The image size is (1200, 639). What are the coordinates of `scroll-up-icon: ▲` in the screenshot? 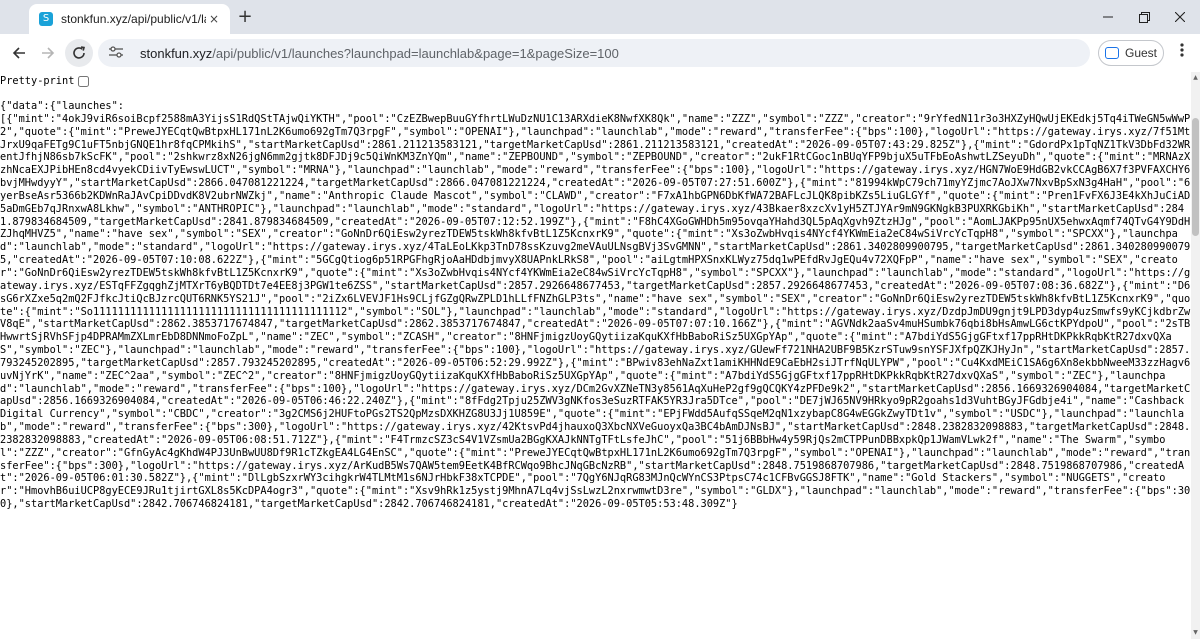 It's located at (1195, 78).